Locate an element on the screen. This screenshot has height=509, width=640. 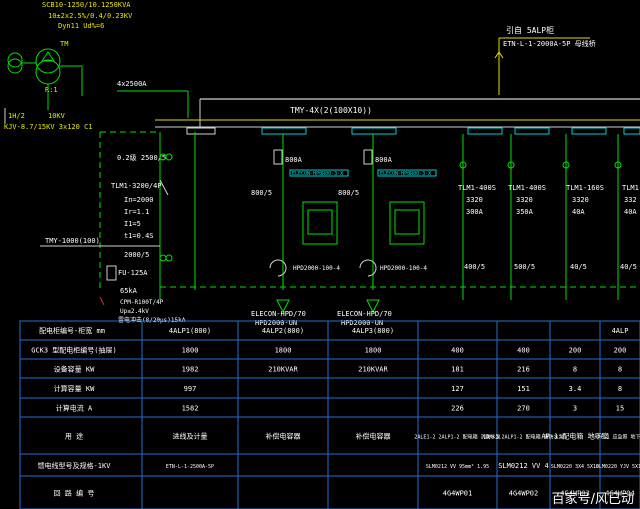
table-cell: 1982 is located at coordinates (190, 370).